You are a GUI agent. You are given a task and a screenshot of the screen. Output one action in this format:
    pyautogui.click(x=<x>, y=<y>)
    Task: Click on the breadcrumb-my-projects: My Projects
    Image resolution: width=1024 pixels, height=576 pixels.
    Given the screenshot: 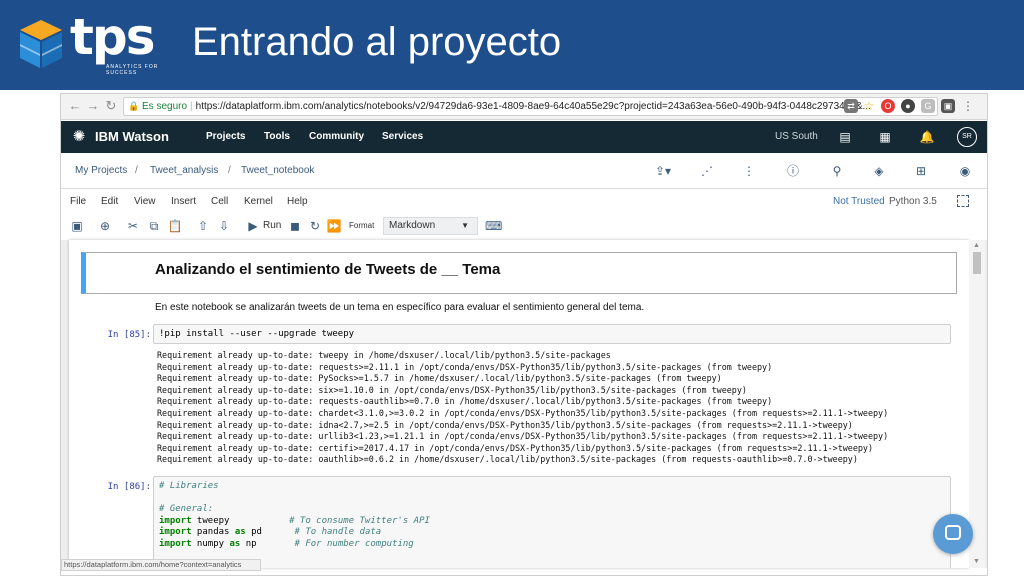 What is the action you would take?
    pyautogui.click(x=101, y=170)
    